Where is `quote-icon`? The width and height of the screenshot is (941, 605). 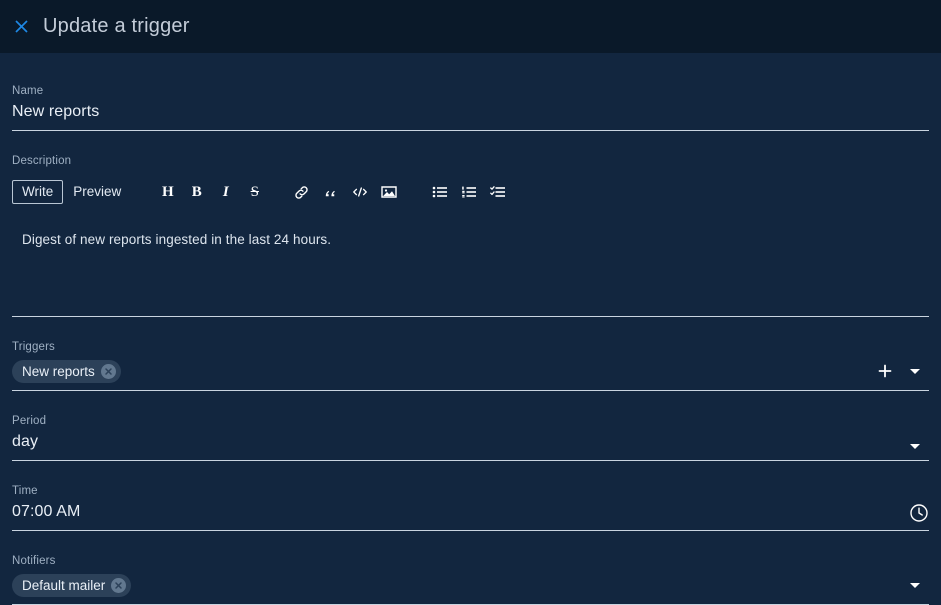 quote-icon is located at coordinates (330, 192).